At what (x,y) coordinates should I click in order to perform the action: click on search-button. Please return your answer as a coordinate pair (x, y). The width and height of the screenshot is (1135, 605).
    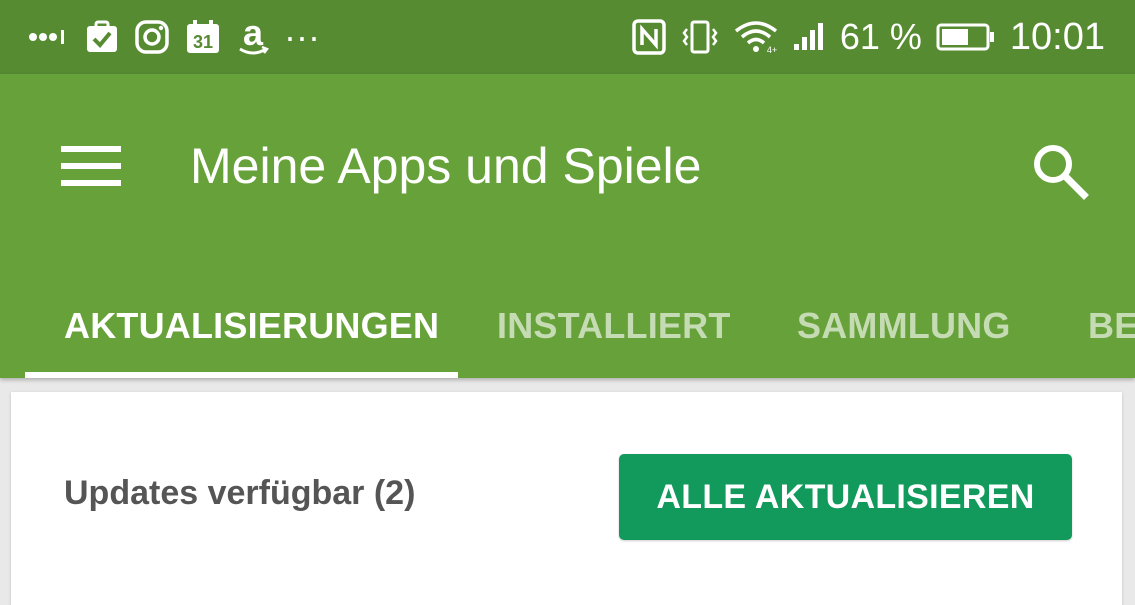
    Looking at the image, I should click on (1060, 171).